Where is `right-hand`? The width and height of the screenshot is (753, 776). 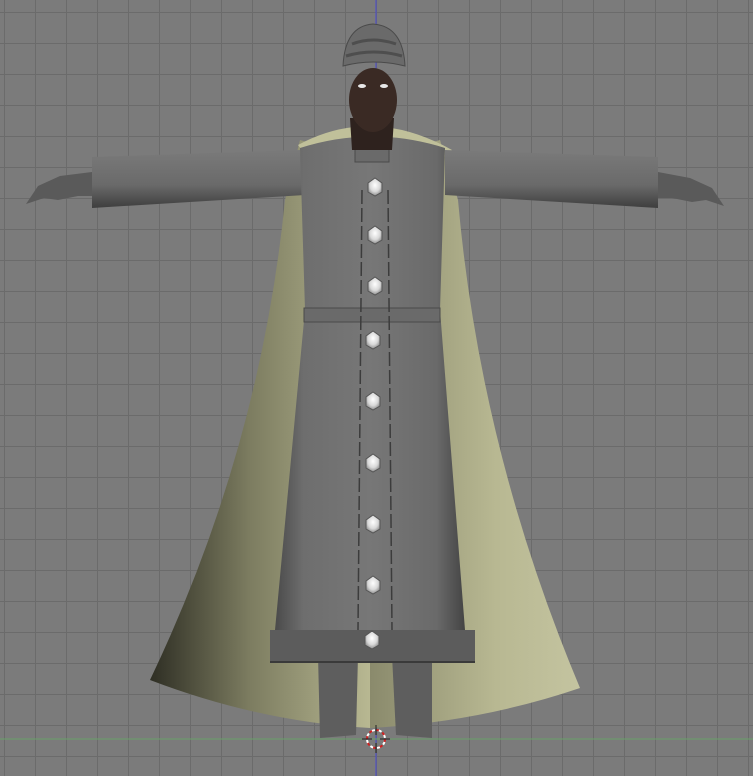
right-hand is located at coordinates (691, 189).